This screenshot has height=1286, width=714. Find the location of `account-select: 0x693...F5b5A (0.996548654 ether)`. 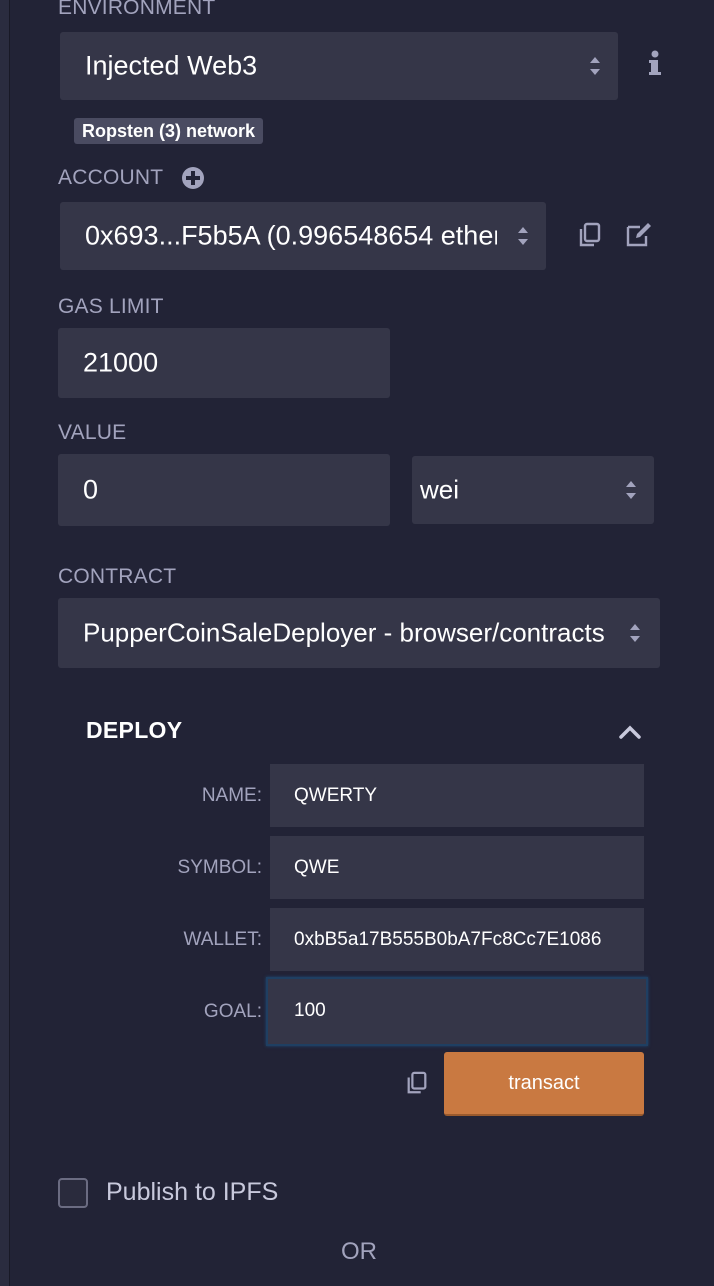

account-select: 0x693...F5b5A (0.996548654 ether) is located at coordinates (303, 236).